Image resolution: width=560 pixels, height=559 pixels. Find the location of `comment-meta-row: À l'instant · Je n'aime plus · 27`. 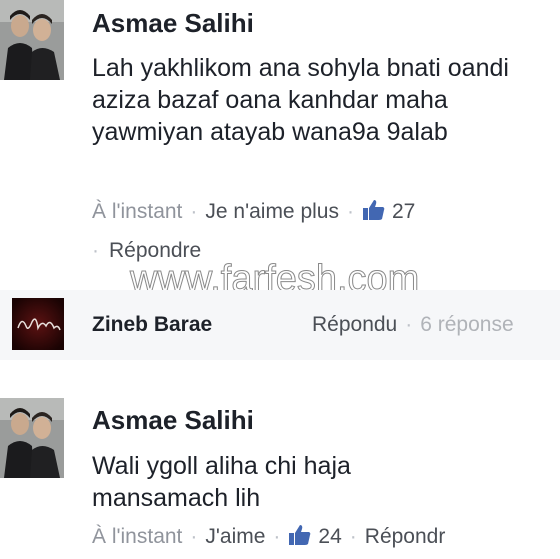

comment-meta-row: À l'instant · Je n'aime plus · 27 is located at coordinates (253, 213).